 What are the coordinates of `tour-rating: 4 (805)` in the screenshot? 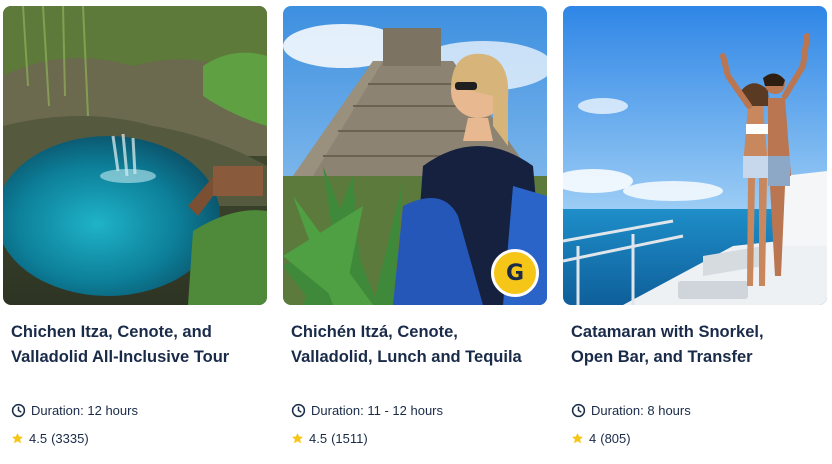 It's located at (601, 438).